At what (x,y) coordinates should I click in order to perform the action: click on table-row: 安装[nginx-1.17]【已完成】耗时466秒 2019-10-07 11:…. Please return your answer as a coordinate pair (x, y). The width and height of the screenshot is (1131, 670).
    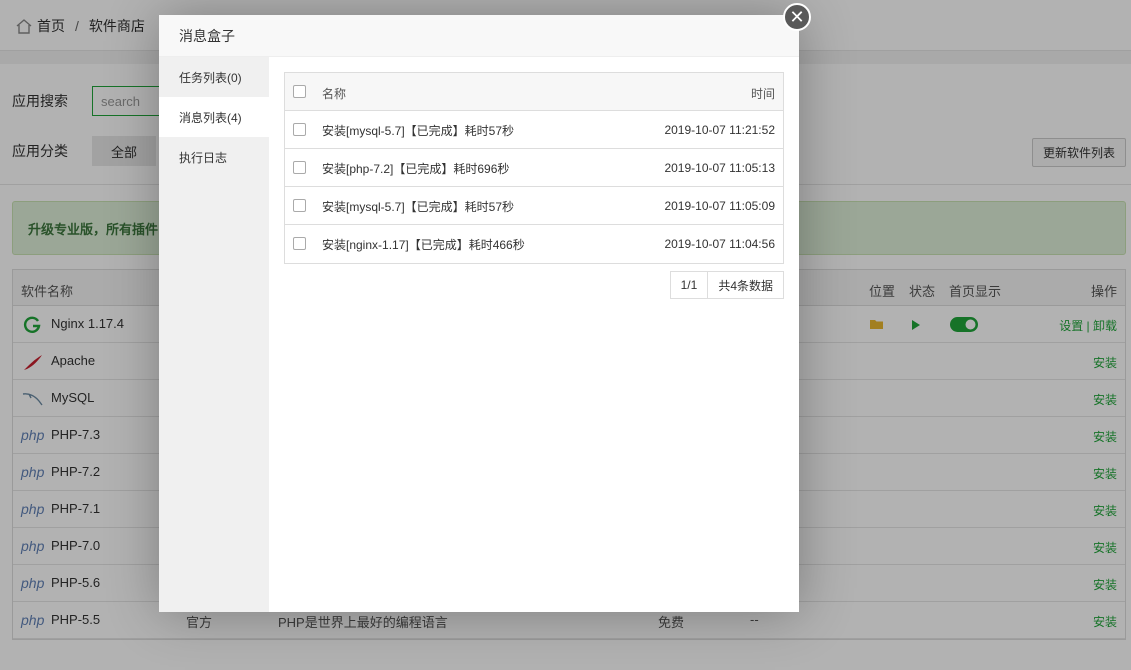
    Looking at the image, I should click on (534, 244).